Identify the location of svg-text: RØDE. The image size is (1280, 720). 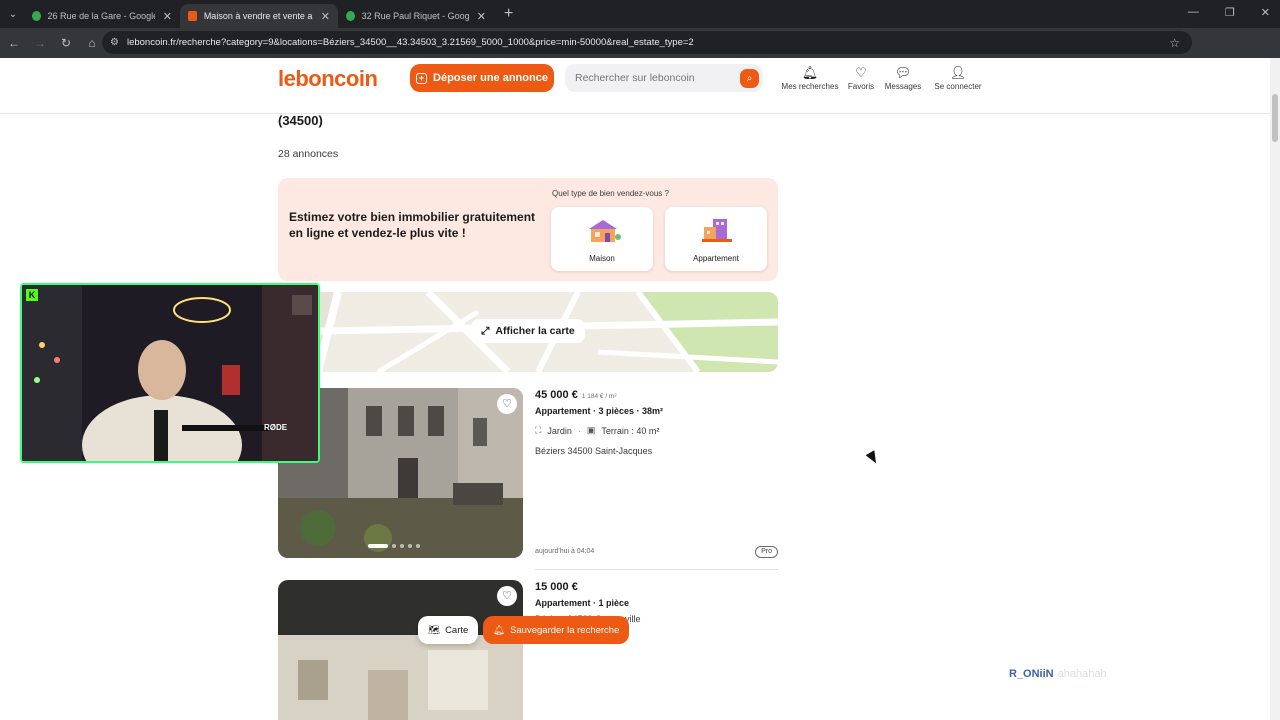
(276, 427).